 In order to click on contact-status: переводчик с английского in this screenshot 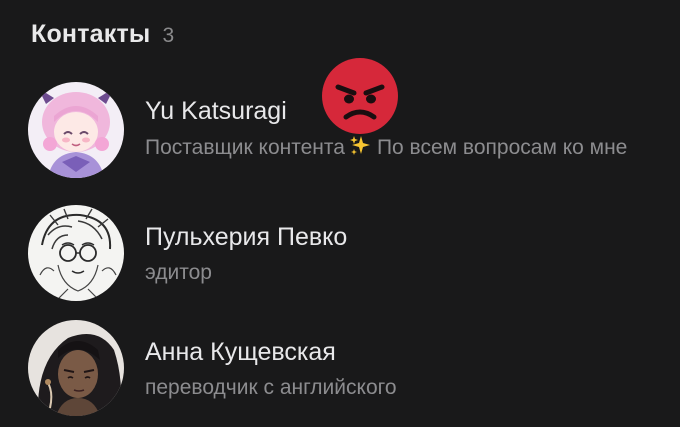, I will do `click(271, 387)`.